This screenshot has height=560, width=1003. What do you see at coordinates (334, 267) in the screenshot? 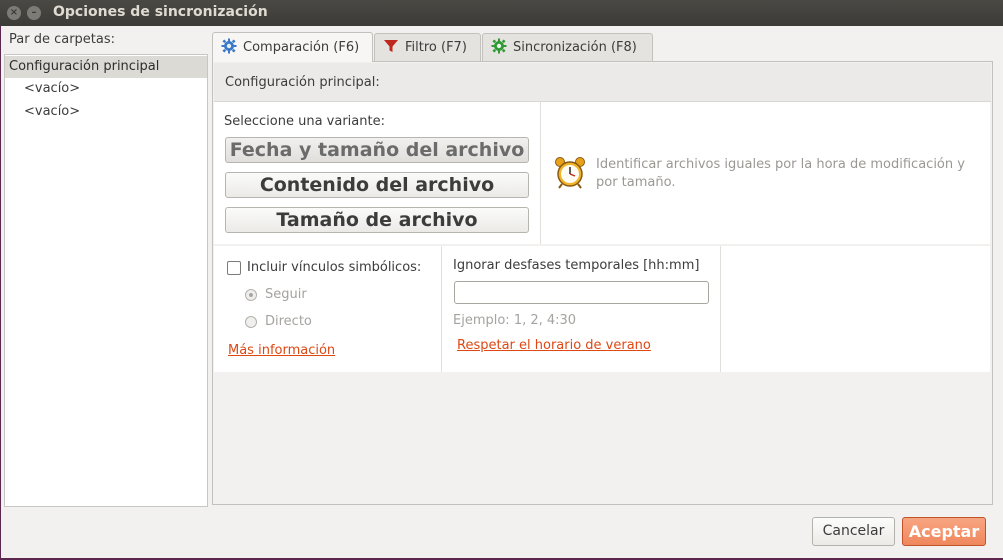
I see `include-symlinks-label: Incluir vínculos simbólicos:` at bounding box center [334, 267].